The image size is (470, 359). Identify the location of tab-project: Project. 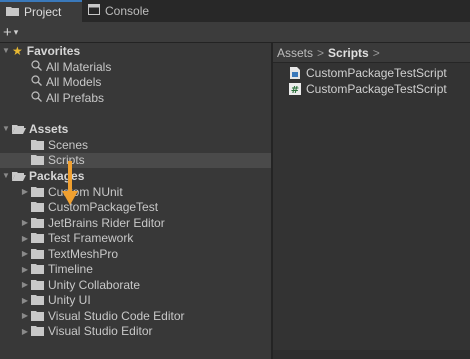
(41, 11).